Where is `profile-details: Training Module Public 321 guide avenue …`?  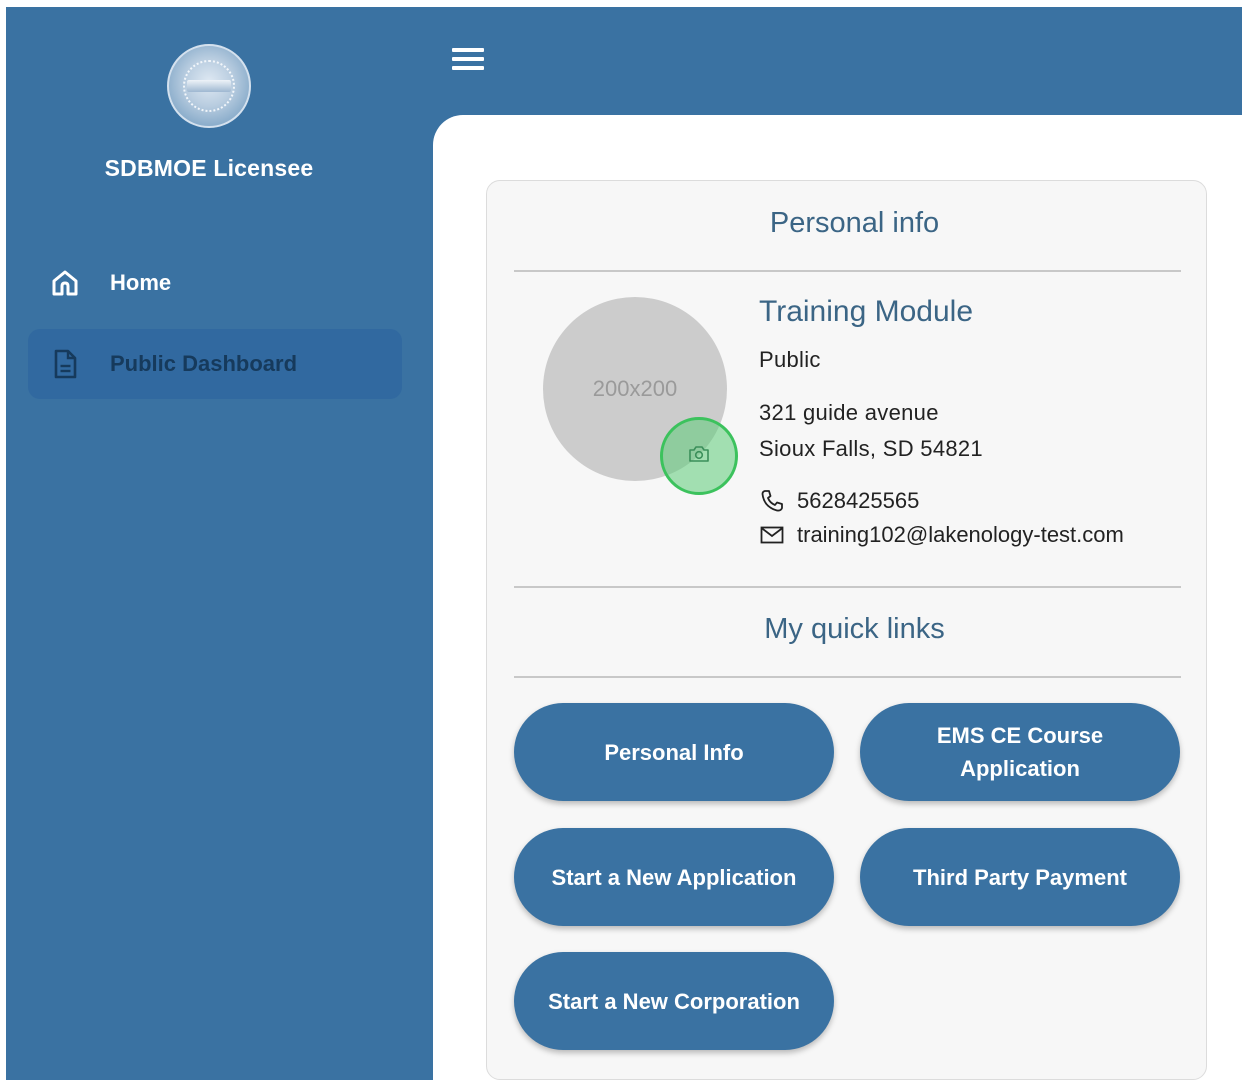 profile-details: Training Module Public 321 guide avenue … is located at coordinates (941, 421).